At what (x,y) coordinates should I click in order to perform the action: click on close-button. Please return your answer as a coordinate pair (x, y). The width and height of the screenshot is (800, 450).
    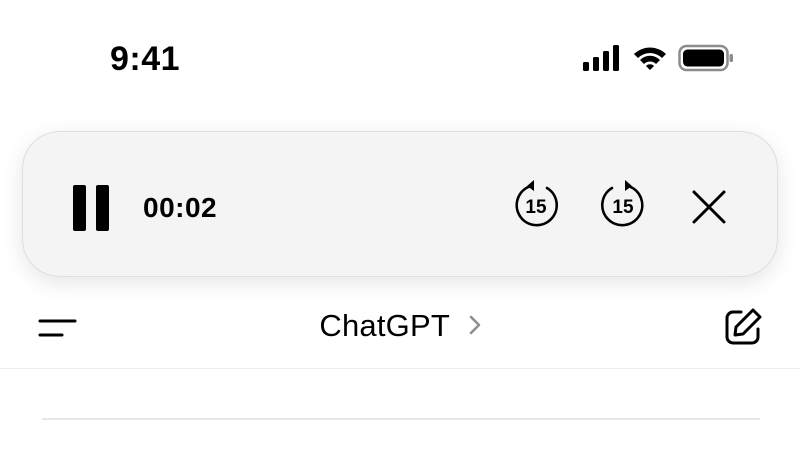
    Looking at the image, I should click on (709, 207).